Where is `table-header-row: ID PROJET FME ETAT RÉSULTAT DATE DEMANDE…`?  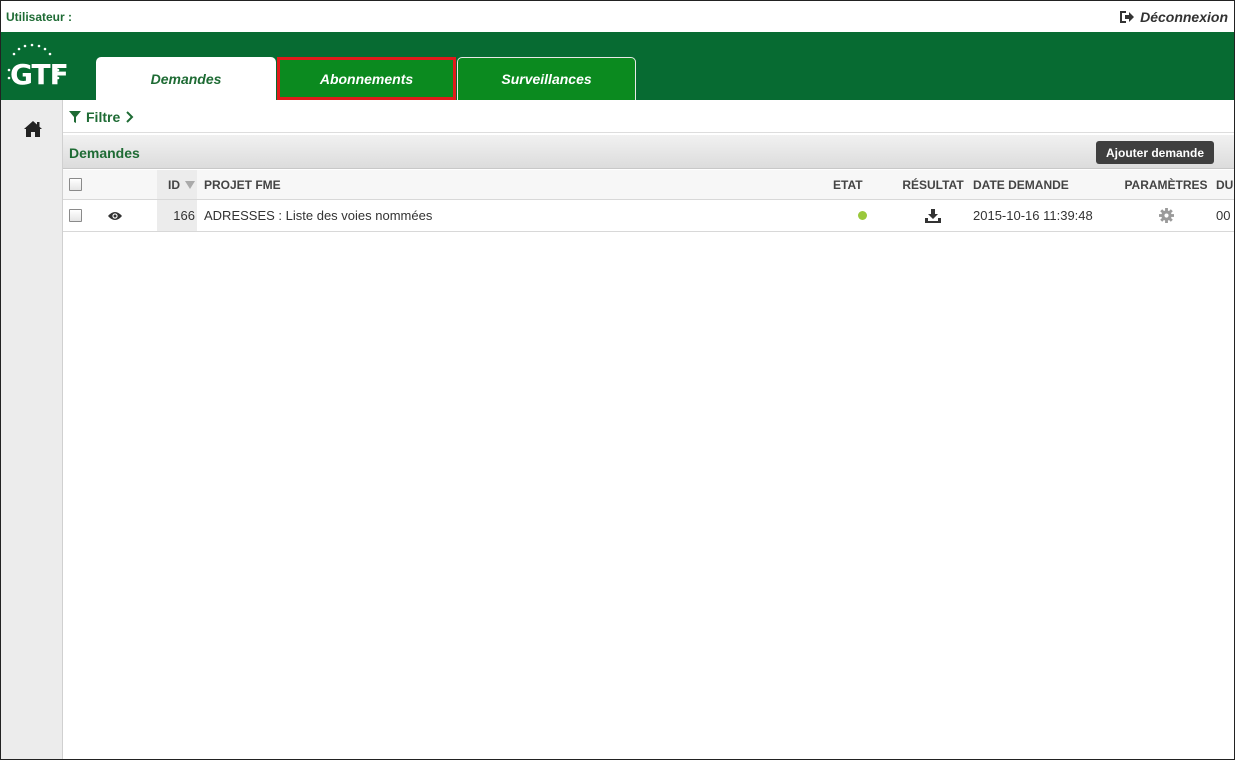
table-header-row: ID PROJET FME ETAT RÉSULTAT DATE DEMANDE… is located at coordinates (648, 185).